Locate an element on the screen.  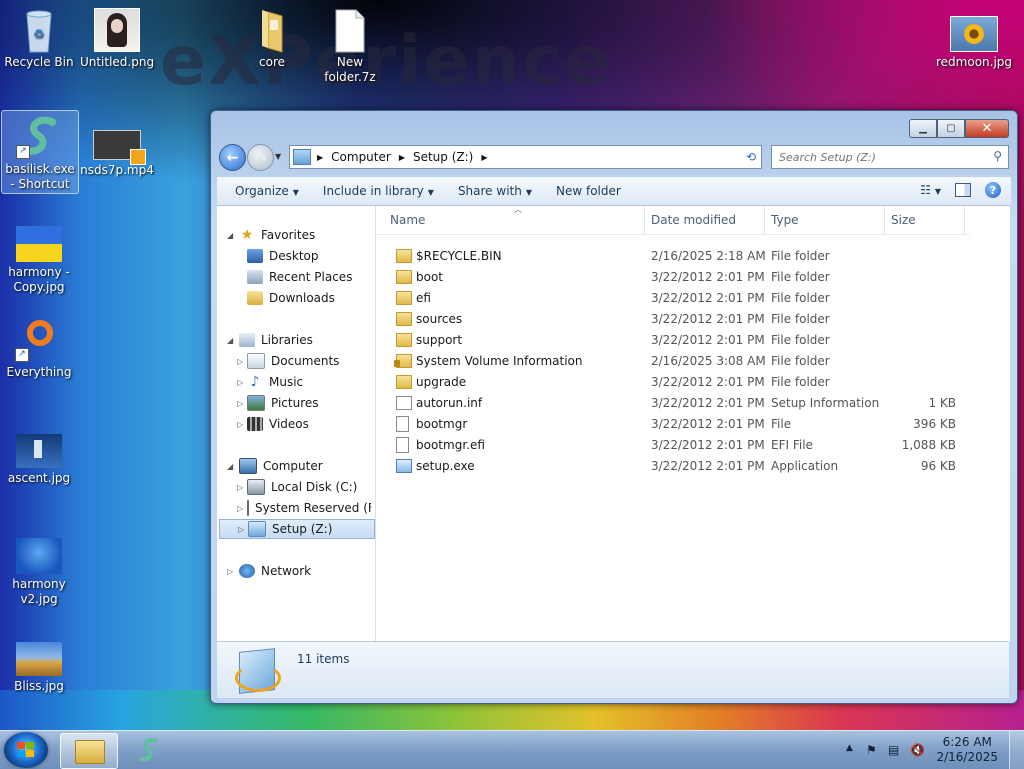
nav-libraries: ◢ Libraries is located at coordinates (270, 340).